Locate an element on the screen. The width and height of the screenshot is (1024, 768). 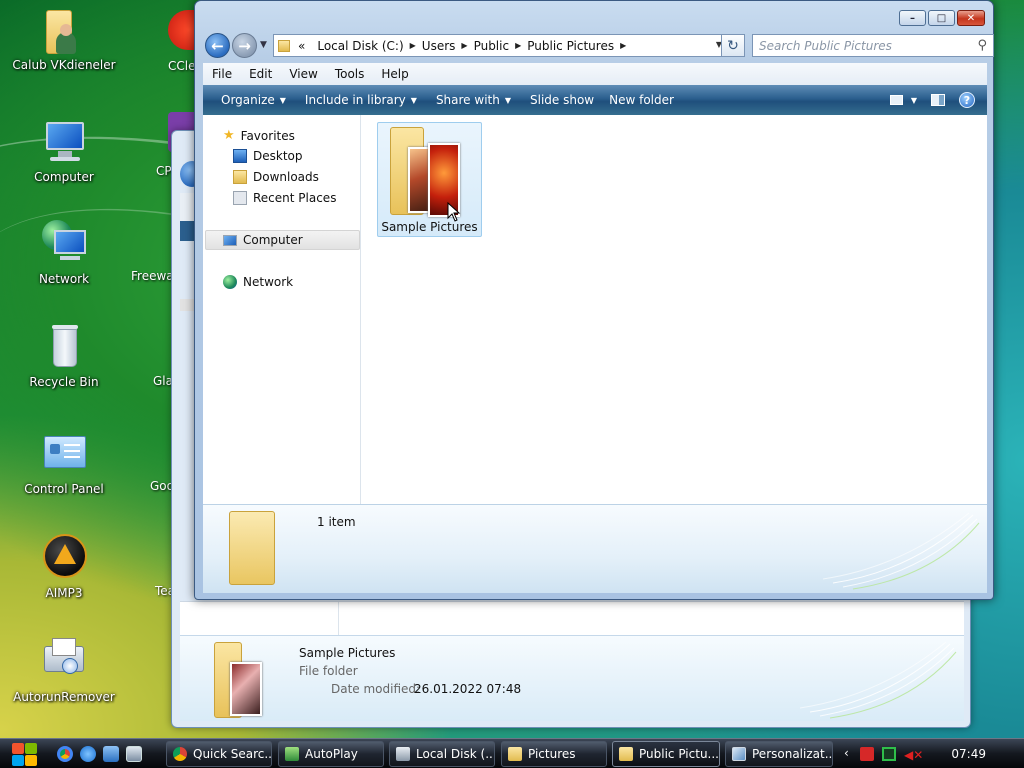
file-item-label: Sample Pictures is located at coordinates (429, 227).